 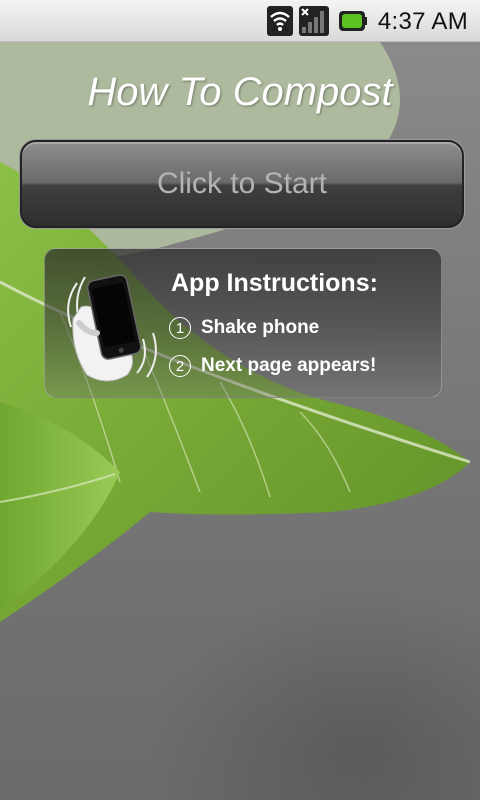 I want to click on step-1-text: Shake phone, so click(x=260, y=328).